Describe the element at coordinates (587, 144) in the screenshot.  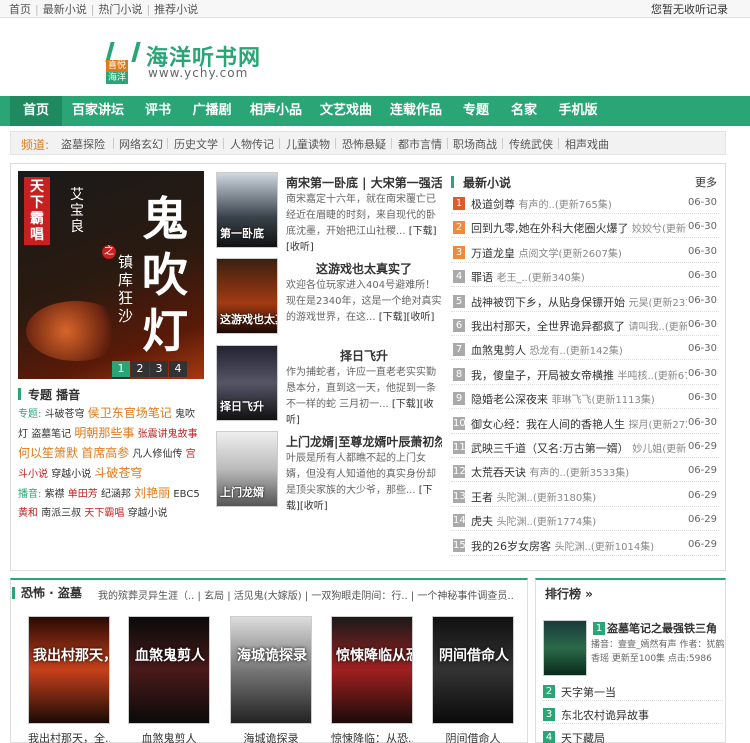
I see `channel-crosstalk: 相声戏曲` at that location.